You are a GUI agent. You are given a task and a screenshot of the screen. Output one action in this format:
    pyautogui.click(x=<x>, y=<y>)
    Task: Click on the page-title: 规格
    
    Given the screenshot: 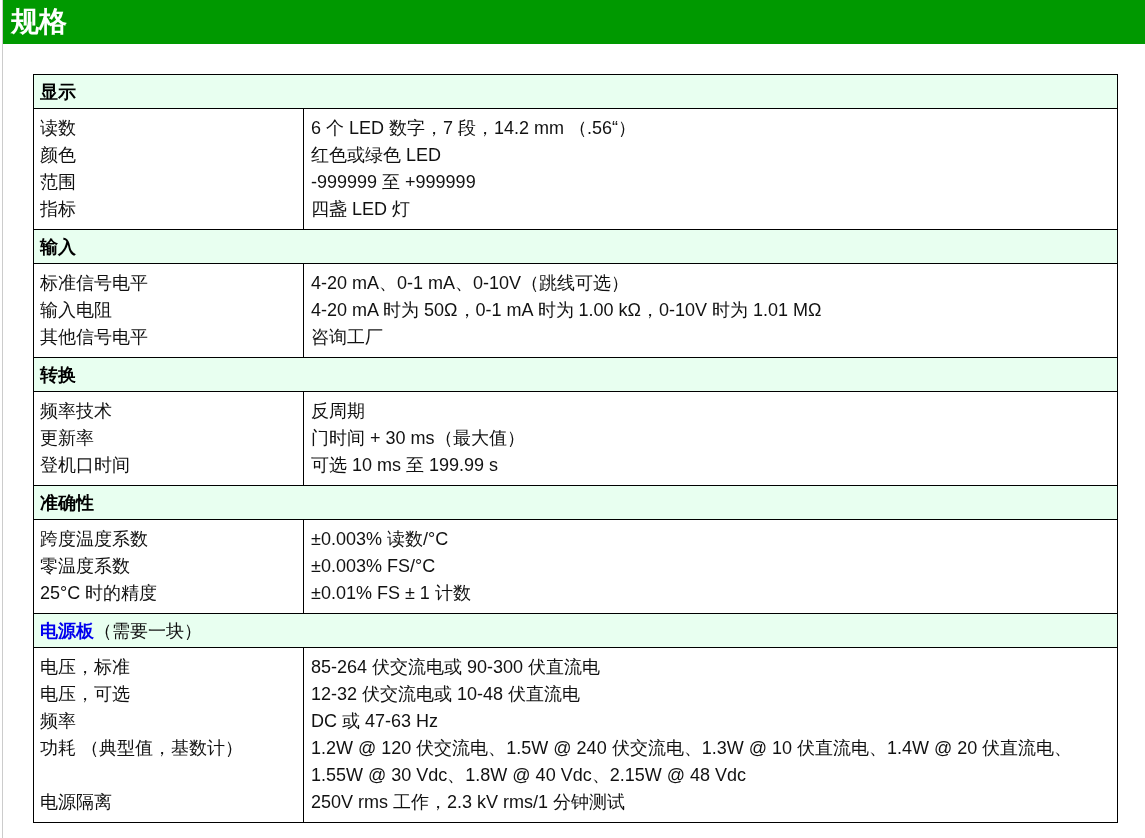 What is the action you would take?
    pyautogui.click(x=574, y=22)
    